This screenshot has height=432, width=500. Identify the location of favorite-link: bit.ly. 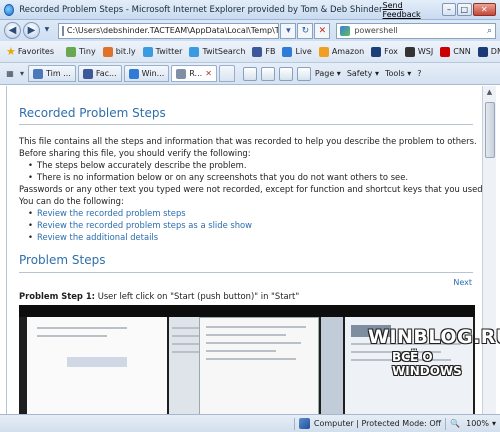
(119, 51).